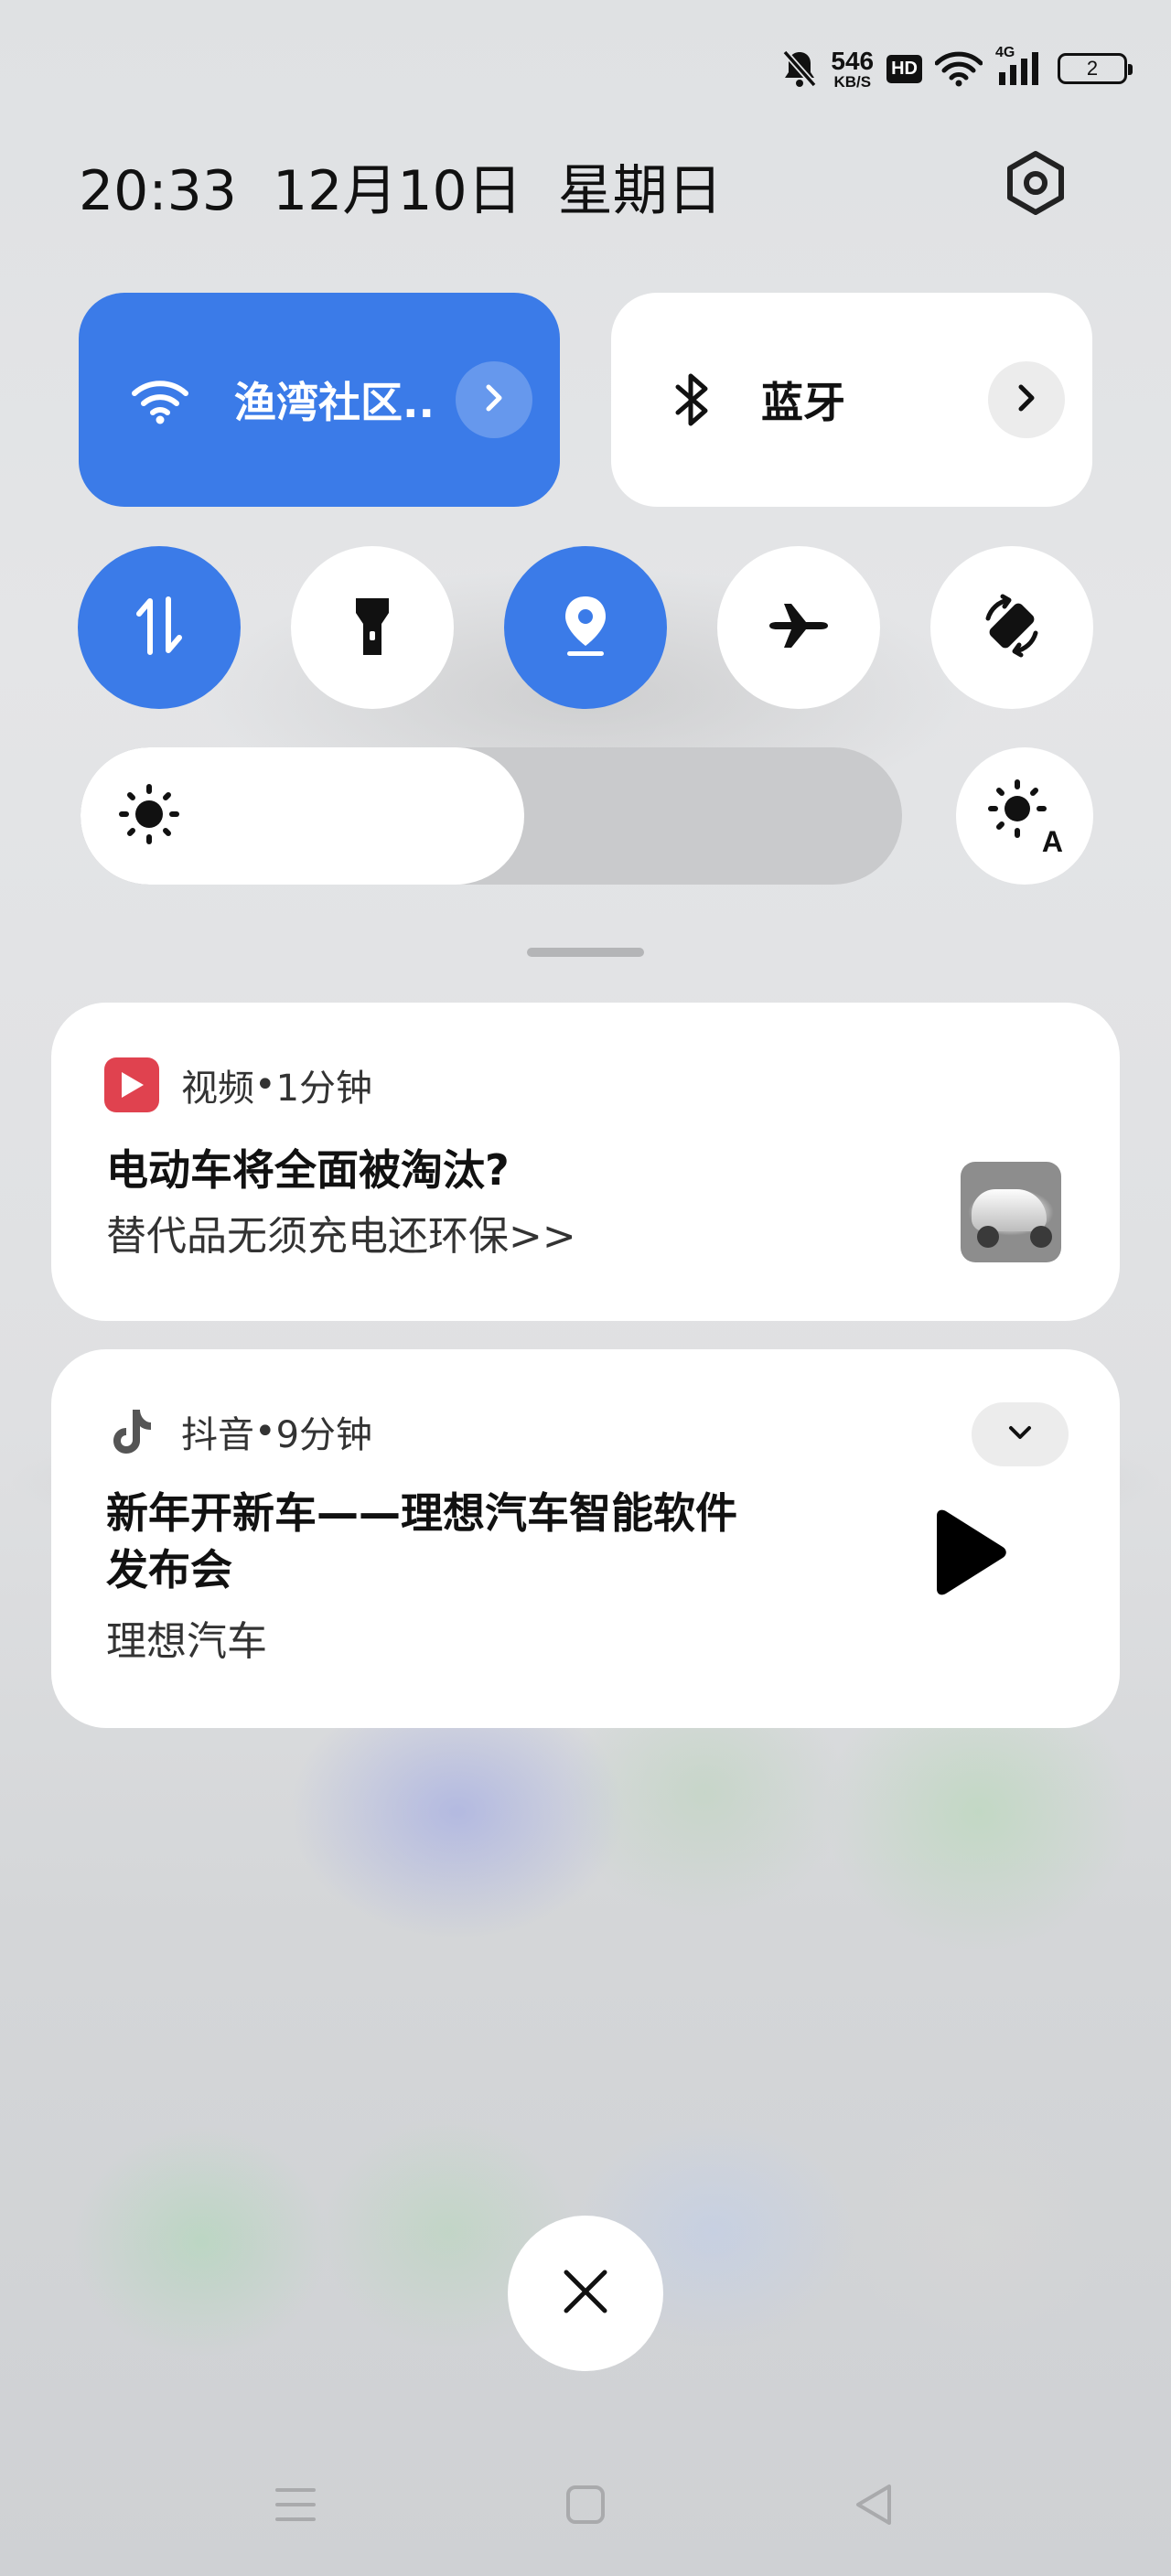 This screenshot has width=1171, height=2576. I want to click on location-toggle, so click(585, 627).